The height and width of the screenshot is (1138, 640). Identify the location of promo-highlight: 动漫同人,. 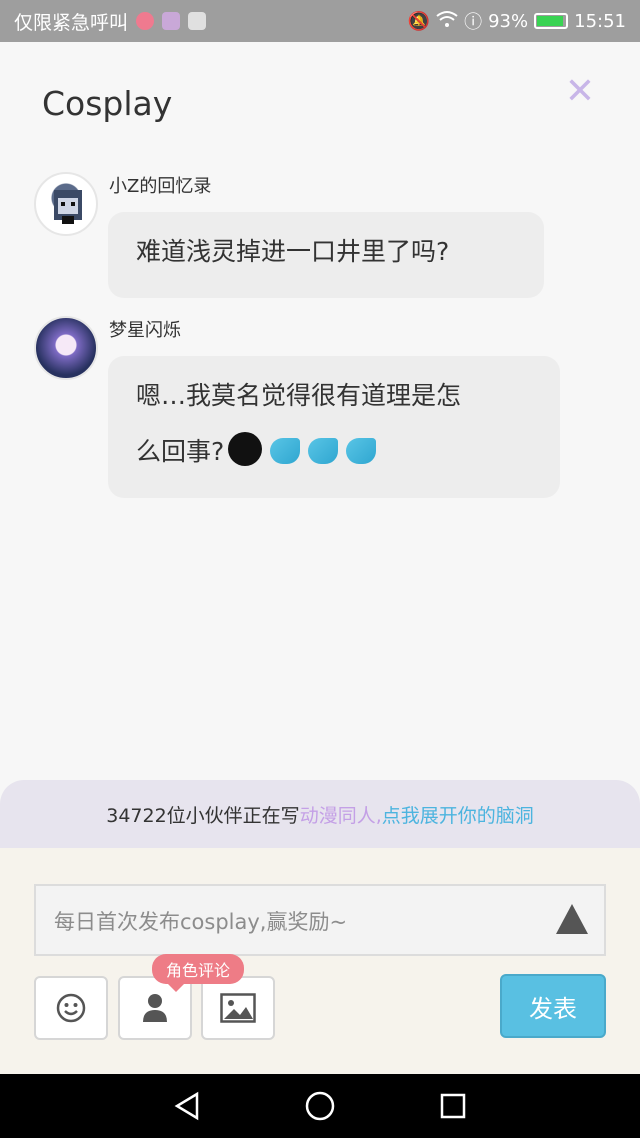
(340, 815).